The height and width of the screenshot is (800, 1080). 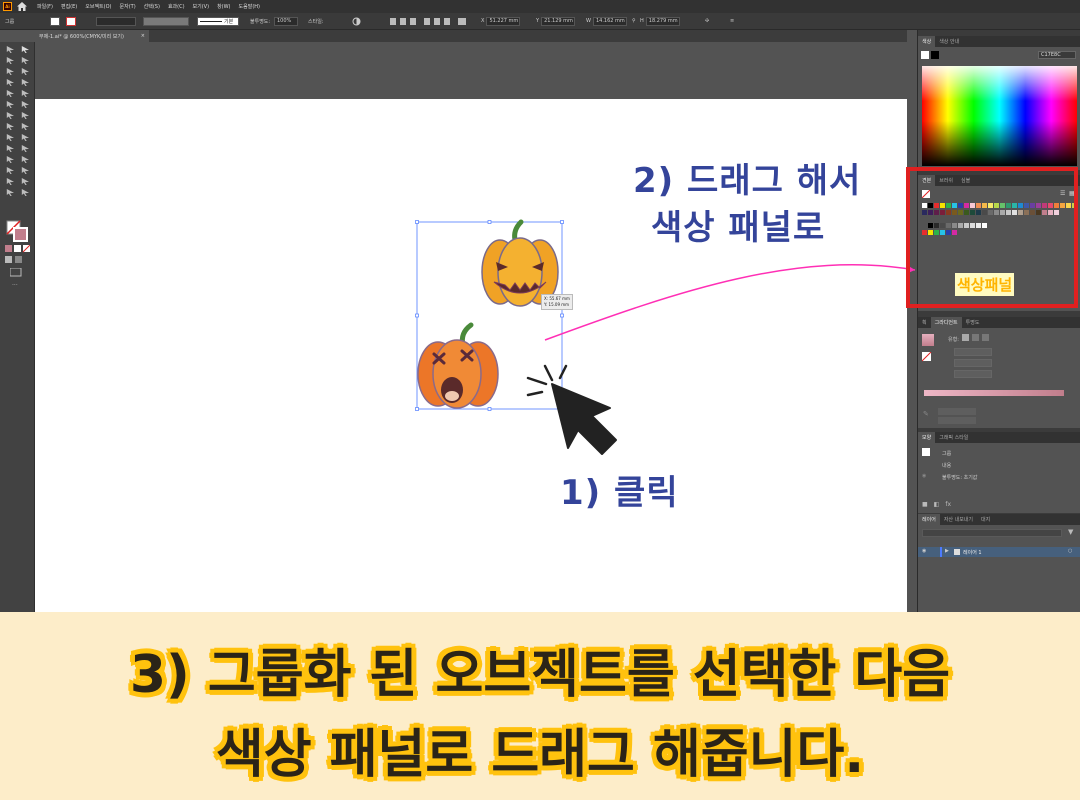 What do you see at coordinates (972, 552) in the screenshot?
I see `layer-name: 레이어 1` at bounding box center [972, 552].